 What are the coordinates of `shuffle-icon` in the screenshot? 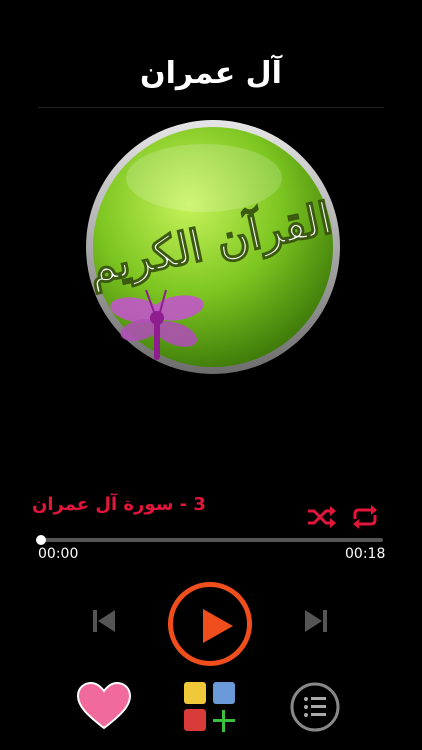 It's located at (321, 517).